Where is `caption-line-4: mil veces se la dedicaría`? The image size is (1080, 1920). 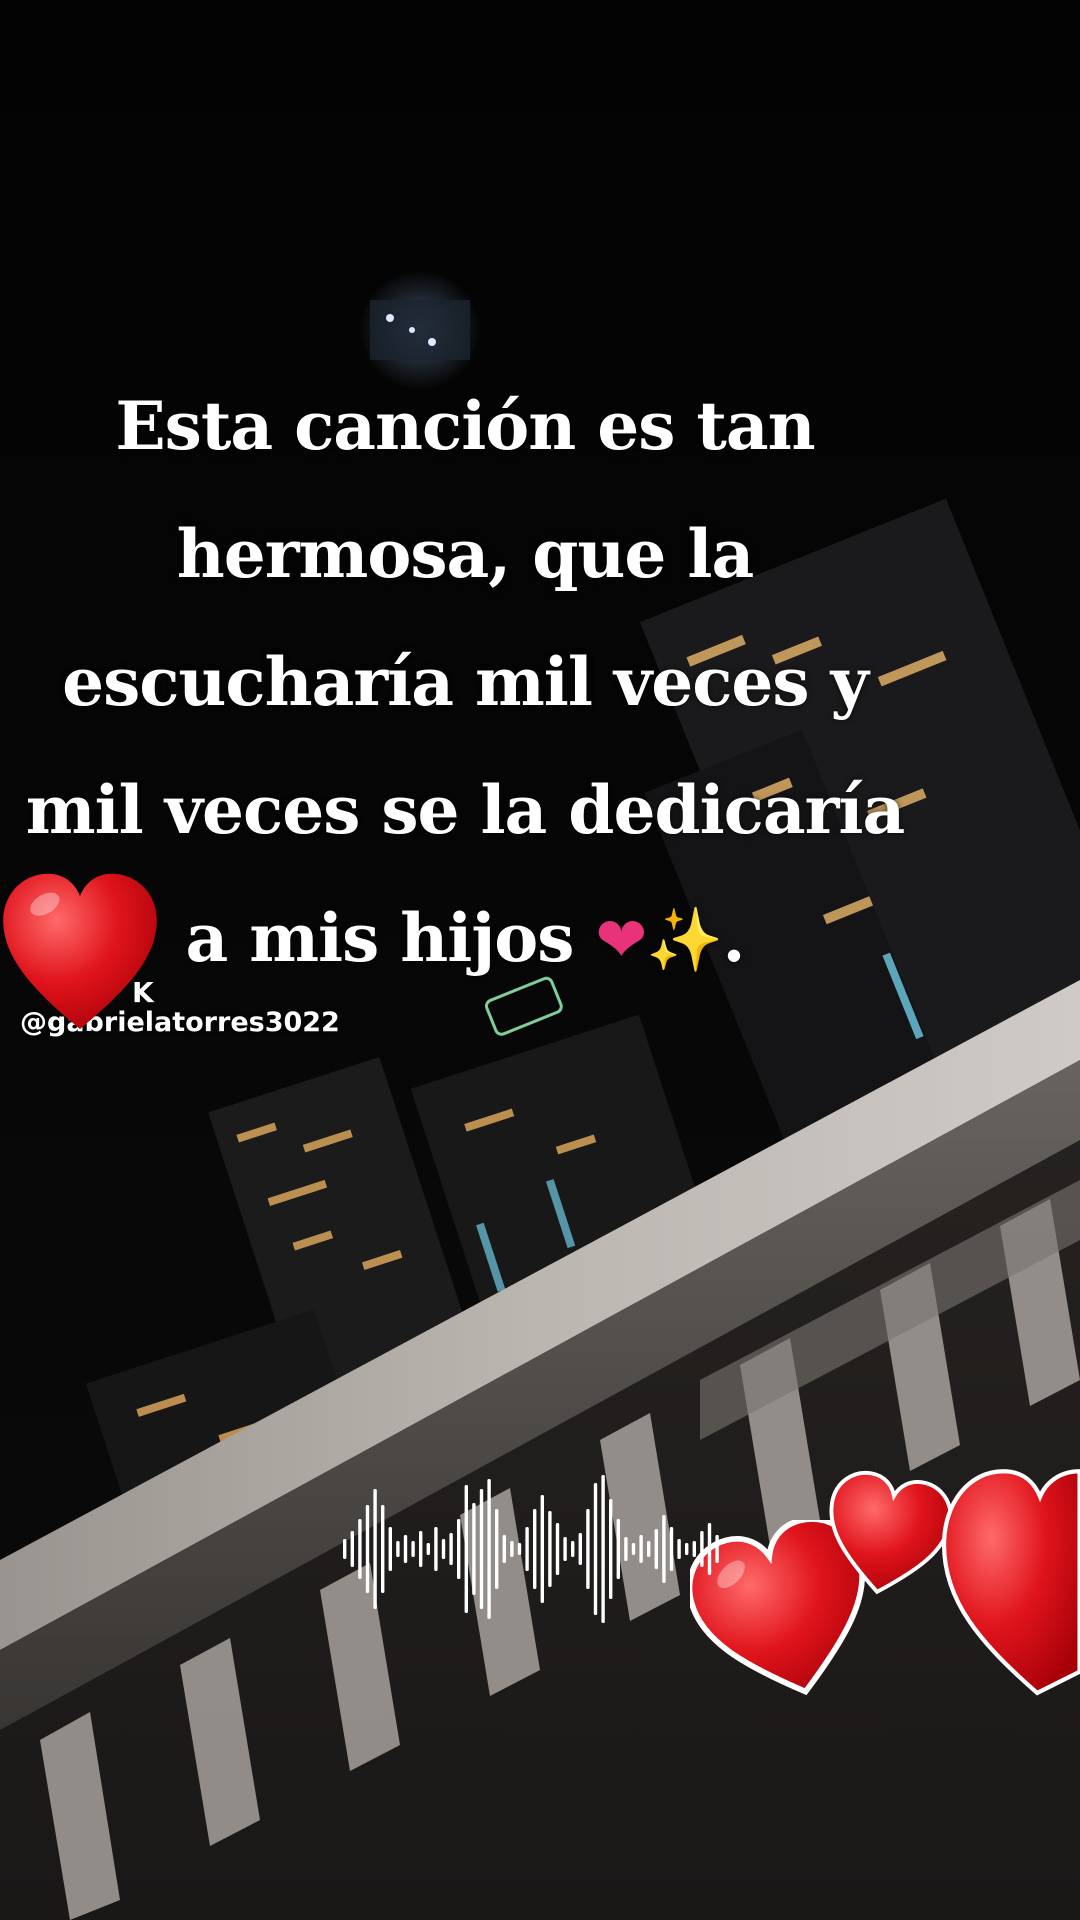
caption-line-4: mil veces se la dedicaría is located at coordinates (465, 810).